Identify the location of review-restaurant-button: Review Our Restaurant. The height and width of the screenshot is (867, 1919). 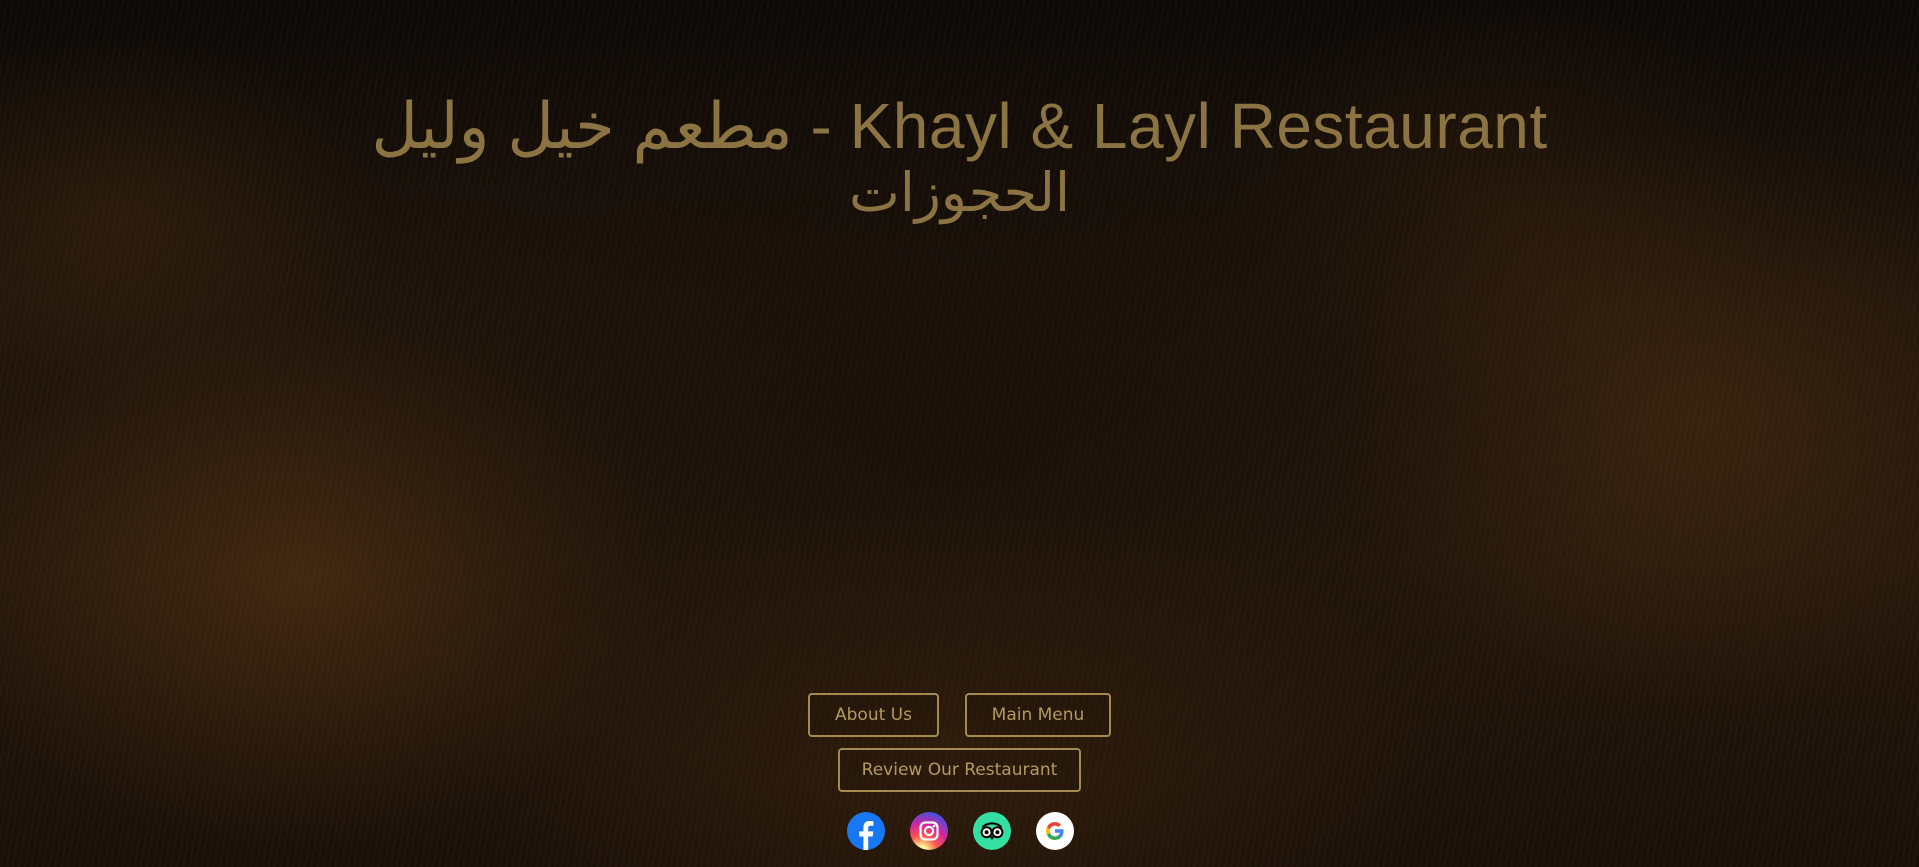
(959, 770).